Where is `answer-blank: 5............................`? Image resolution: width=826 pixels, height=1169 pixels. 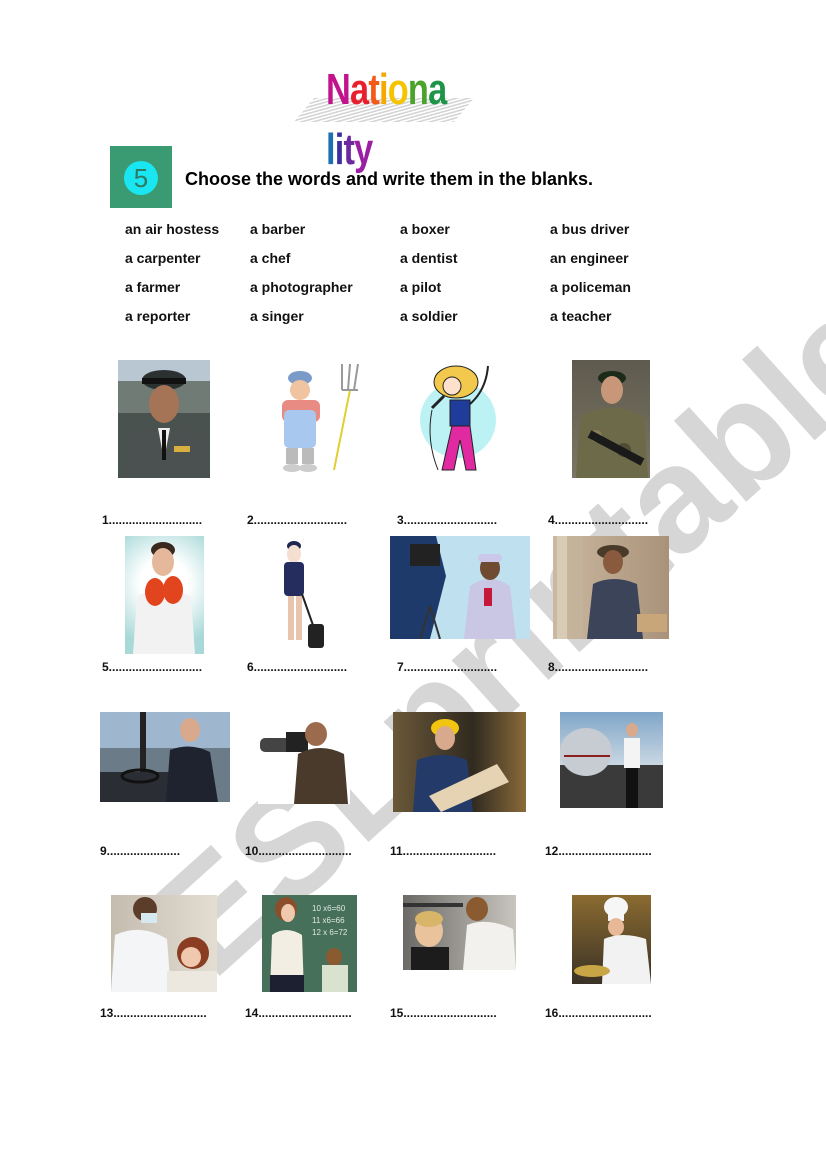 answer-blank: 5............................ is located at coordinates (152, 667).